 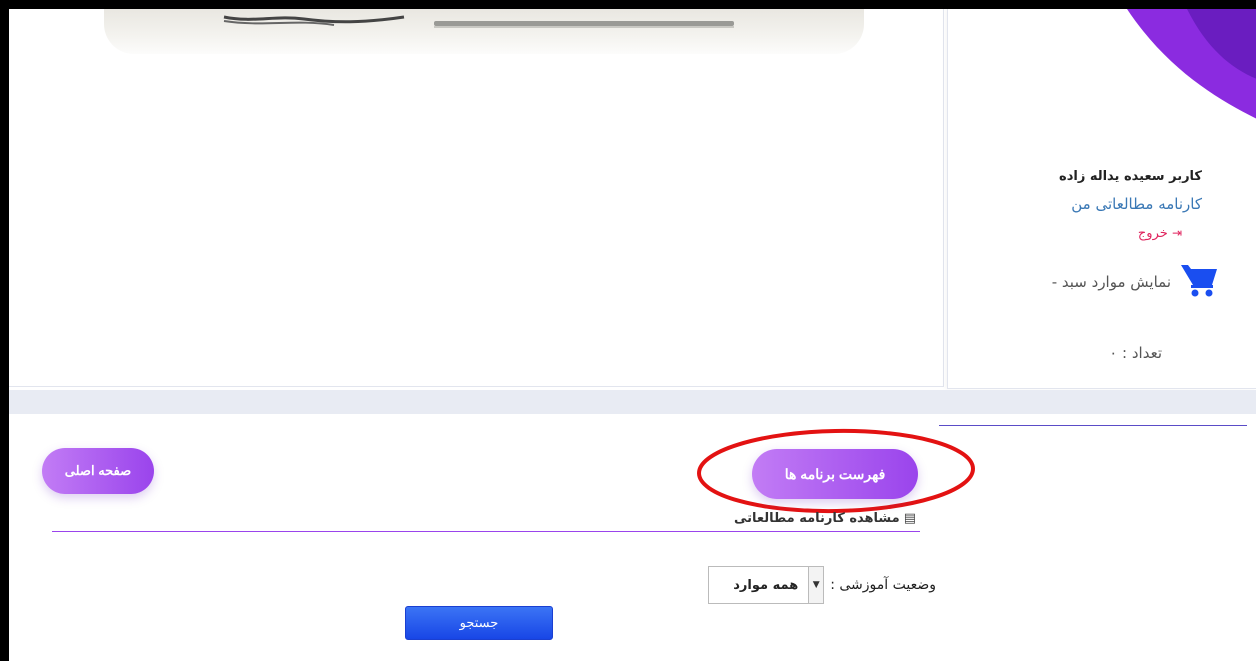 I want to click on status-filter: وضعیت آموزشی : همه موارد ▼, so click(x=822, y=585).